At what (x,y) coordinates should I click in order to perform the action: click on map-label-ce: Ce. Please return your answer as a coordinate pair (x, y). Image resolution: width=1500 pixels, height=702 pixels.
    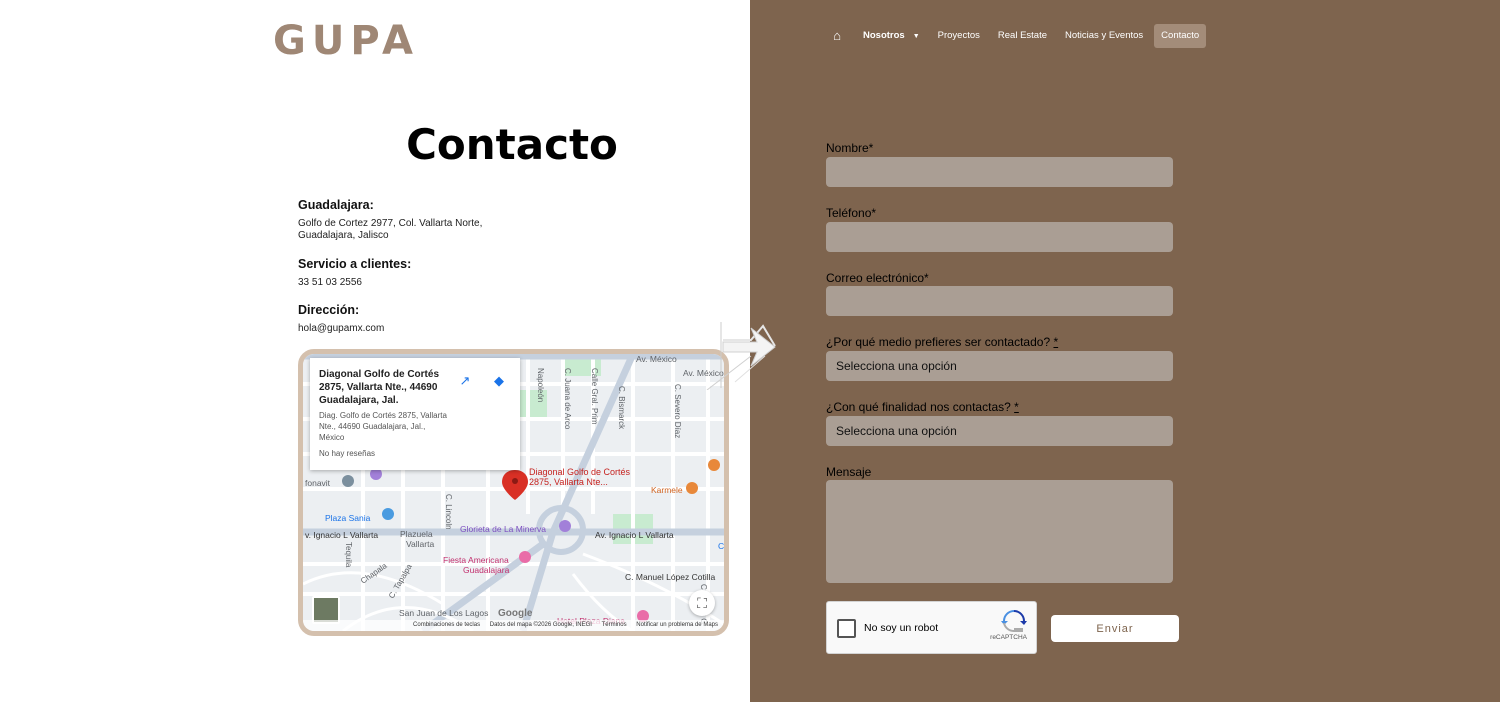
    Looking at the image, I should click on (721, 546).